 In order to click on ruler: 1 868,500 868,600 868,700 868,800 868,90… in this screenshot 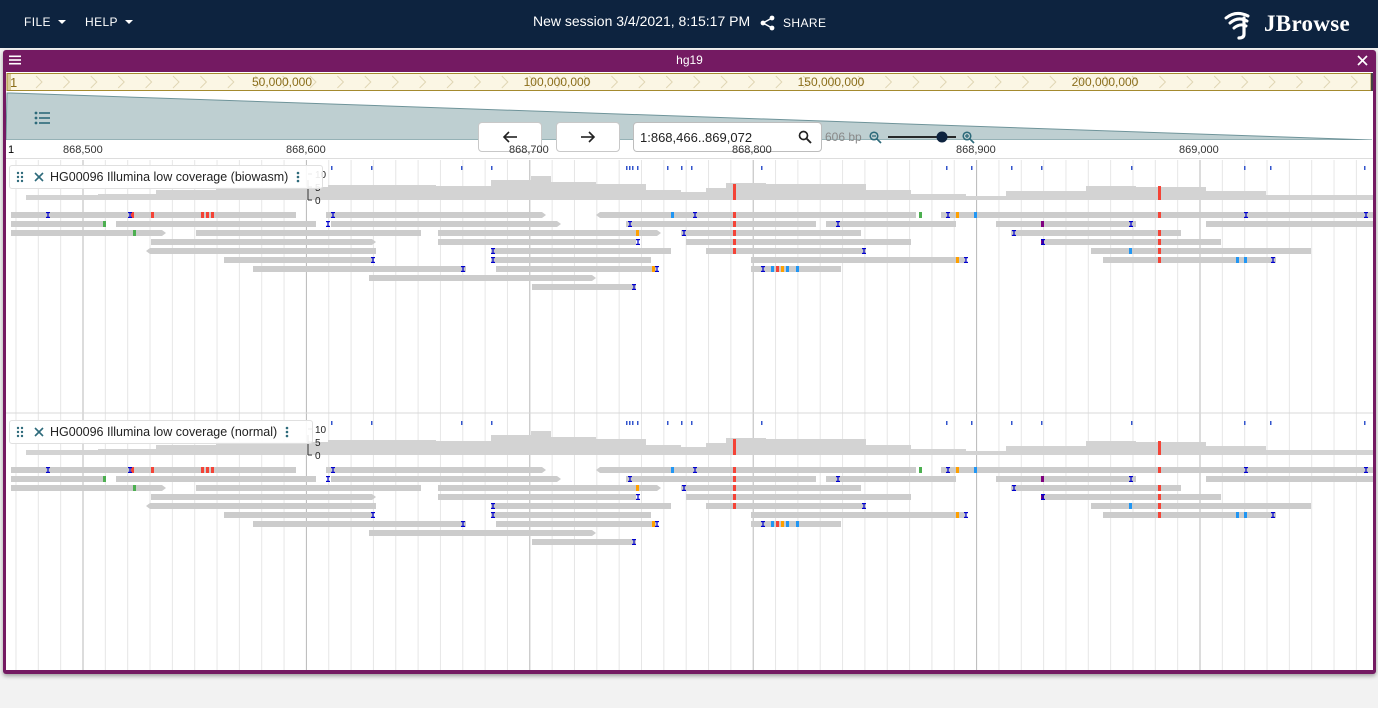, I will do `click(689, 150)`.